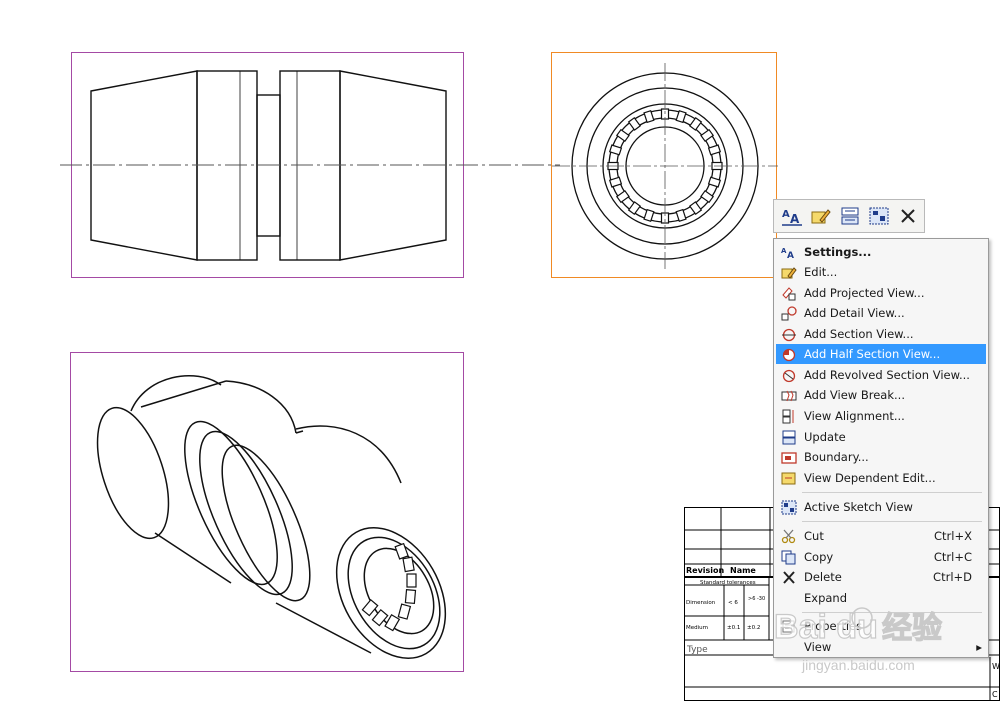  What do you see at coordinates (789, 577) in the screenshot?
I see `delete-x-icon` at bounding box center [789, 577].